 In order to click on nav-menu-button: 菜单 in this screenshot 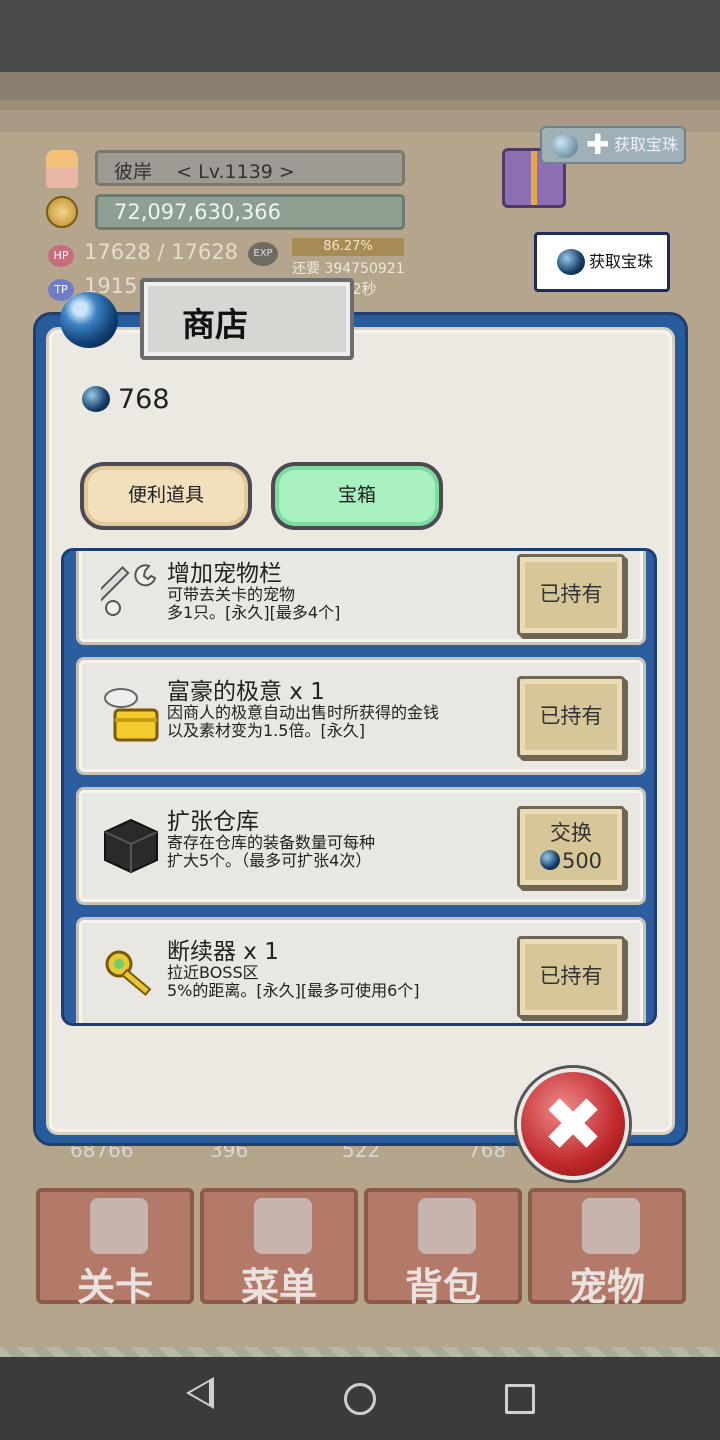, I will do `click(279, 1248)`.